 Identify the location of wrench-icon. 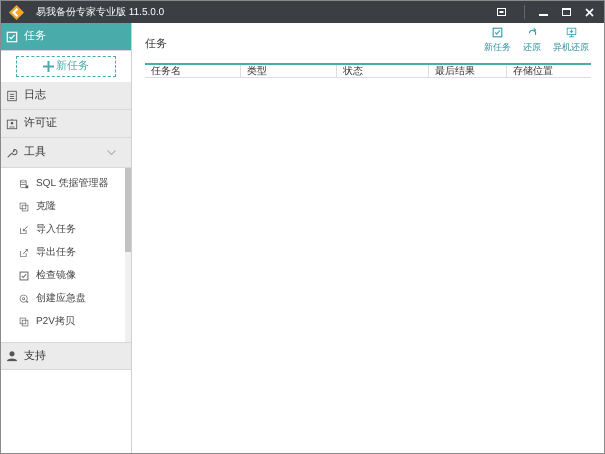
(12, 152).